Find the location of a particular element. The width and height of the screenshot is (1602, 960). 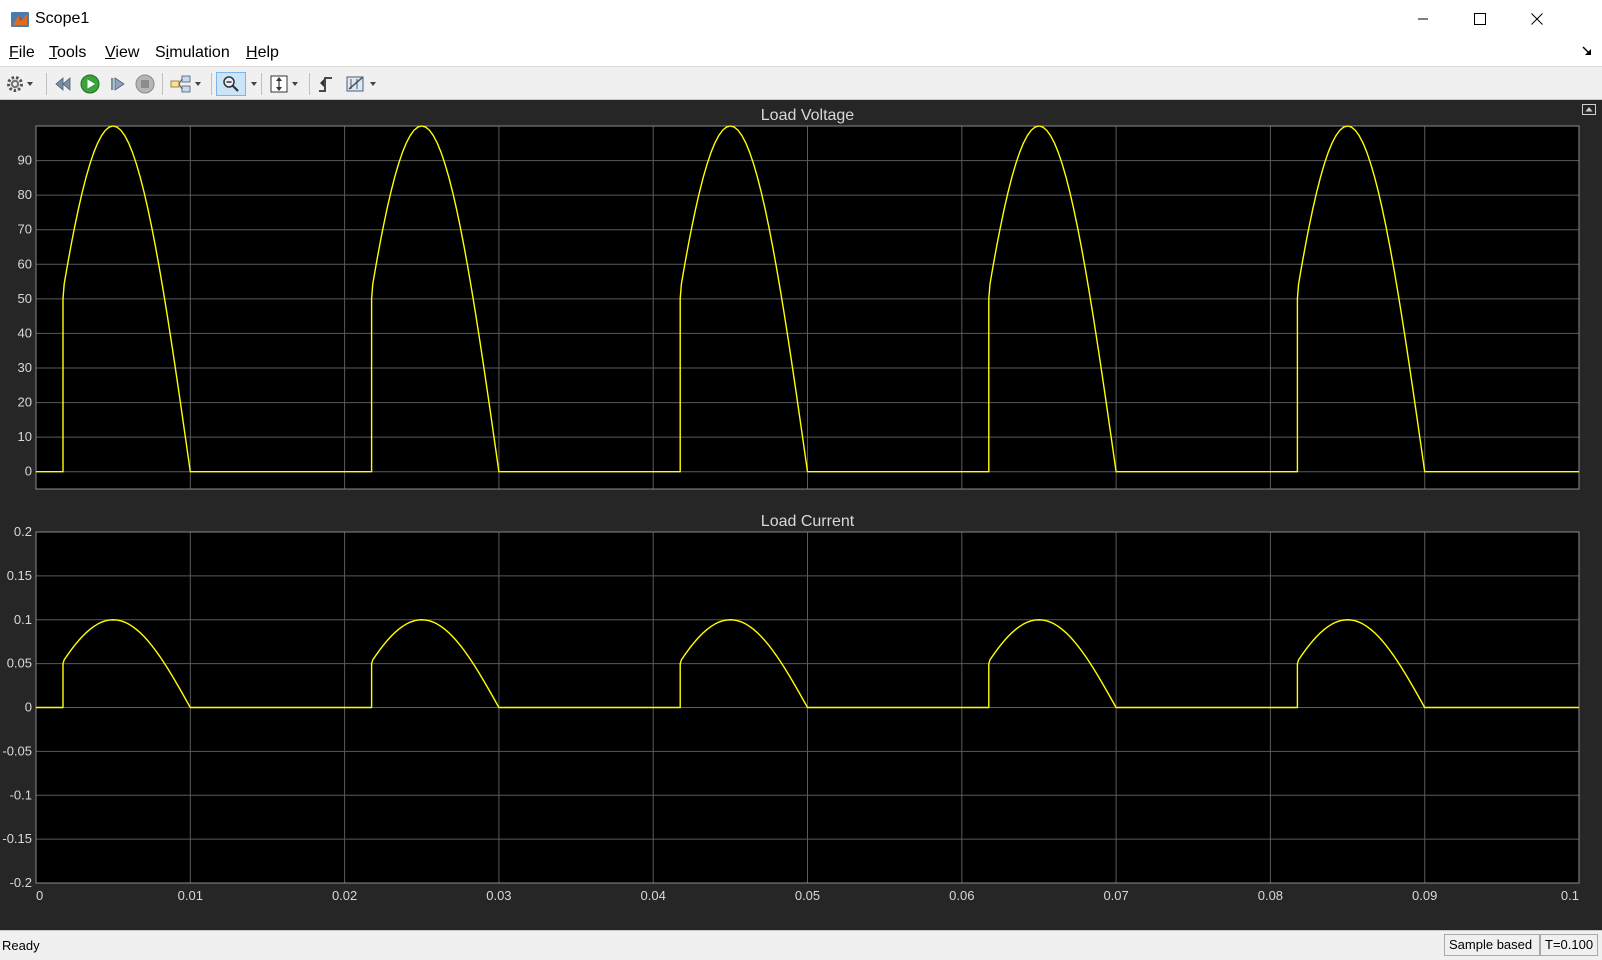

x-tick-label: 0.08 is located at coordinates (1270, 895).